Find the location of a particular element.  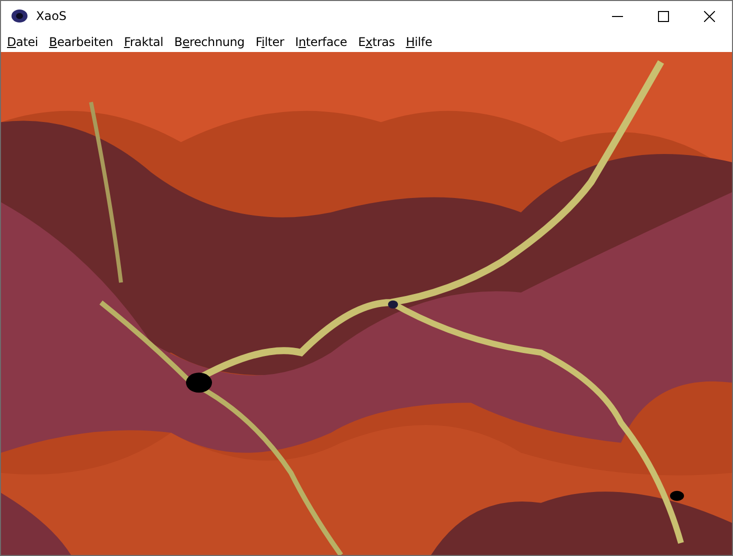

app-icon is located at coordinates (19, 16).